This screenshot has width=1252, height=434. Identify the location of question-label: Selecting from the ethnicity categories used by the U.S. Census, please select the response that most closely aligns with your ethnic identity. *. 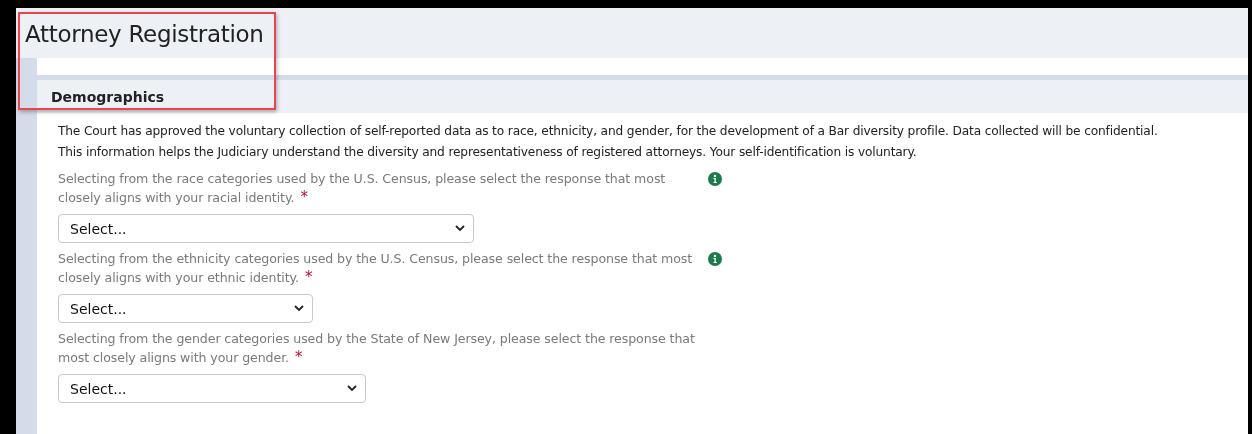
(376, 268).